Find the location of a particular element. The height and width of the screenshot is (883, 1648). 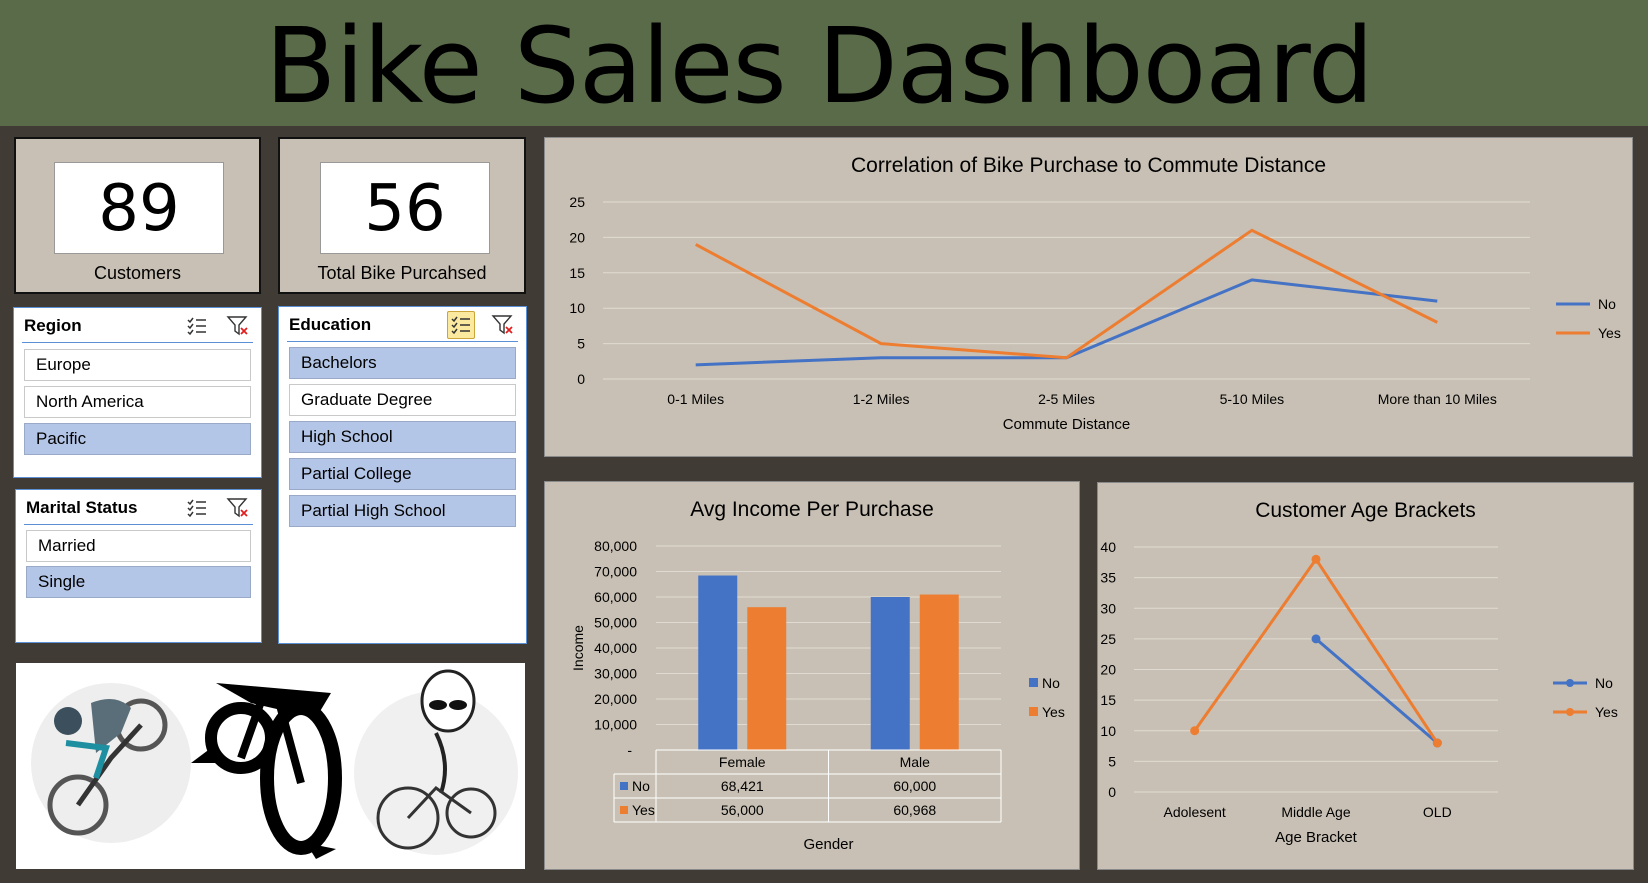

customers-card: 89 Customers is located at coordinates (137, 215).